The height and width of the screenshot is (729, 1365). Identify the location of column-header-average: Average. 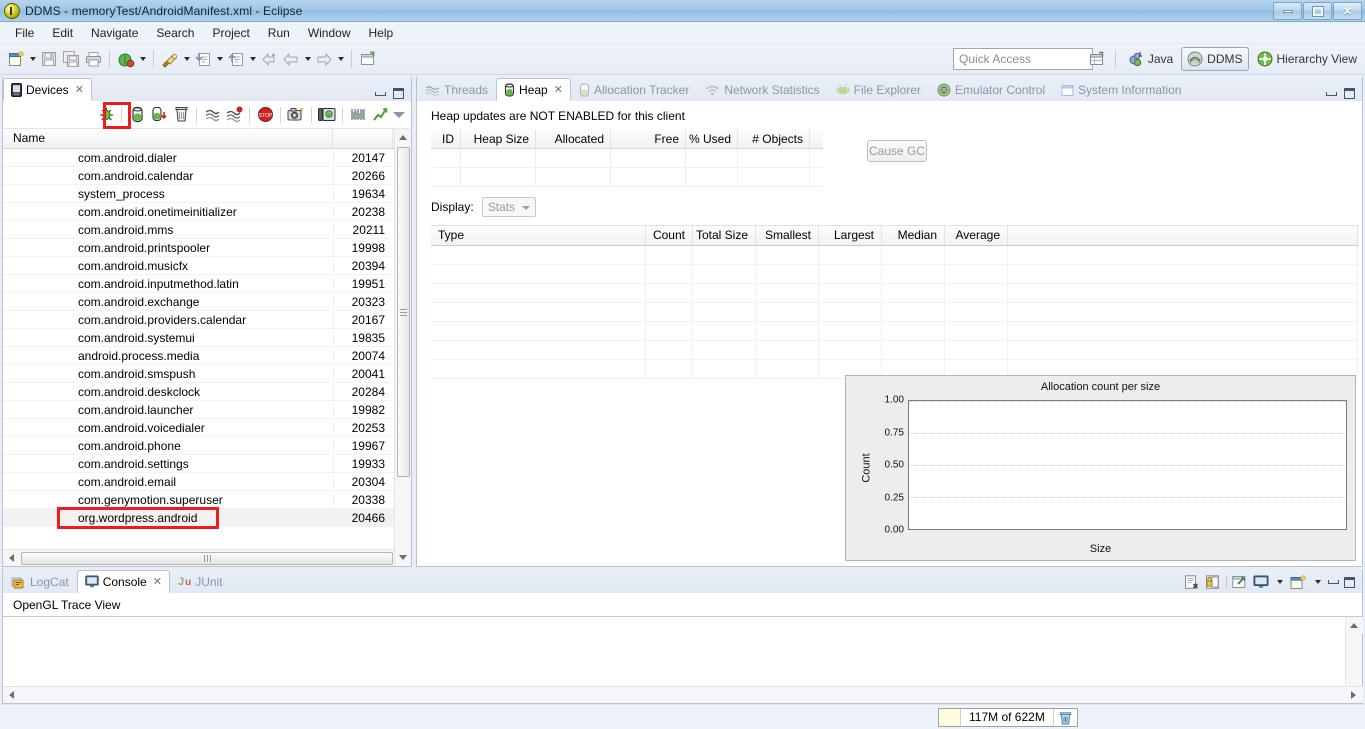
(976, 235).